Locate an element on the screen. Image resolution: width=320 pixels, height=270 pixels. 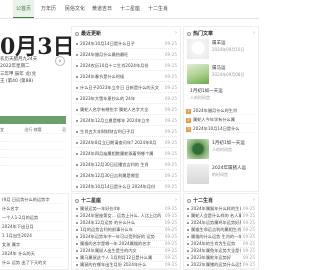
hot-article-date: 2024年09月10日 is located at coordinates (228, 49).